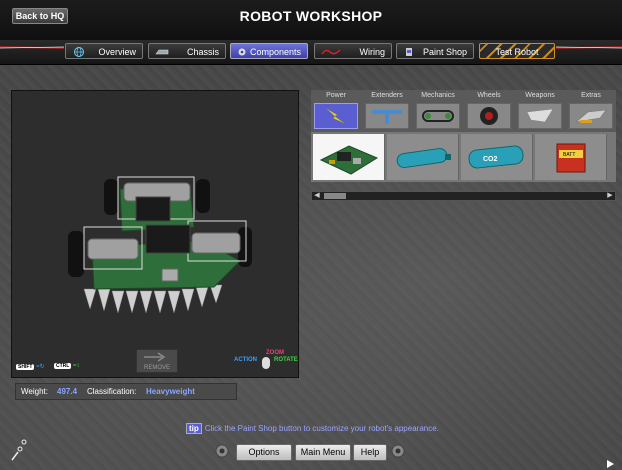  I want to click on category-weapons-label: Weapons, so click(540, 95).